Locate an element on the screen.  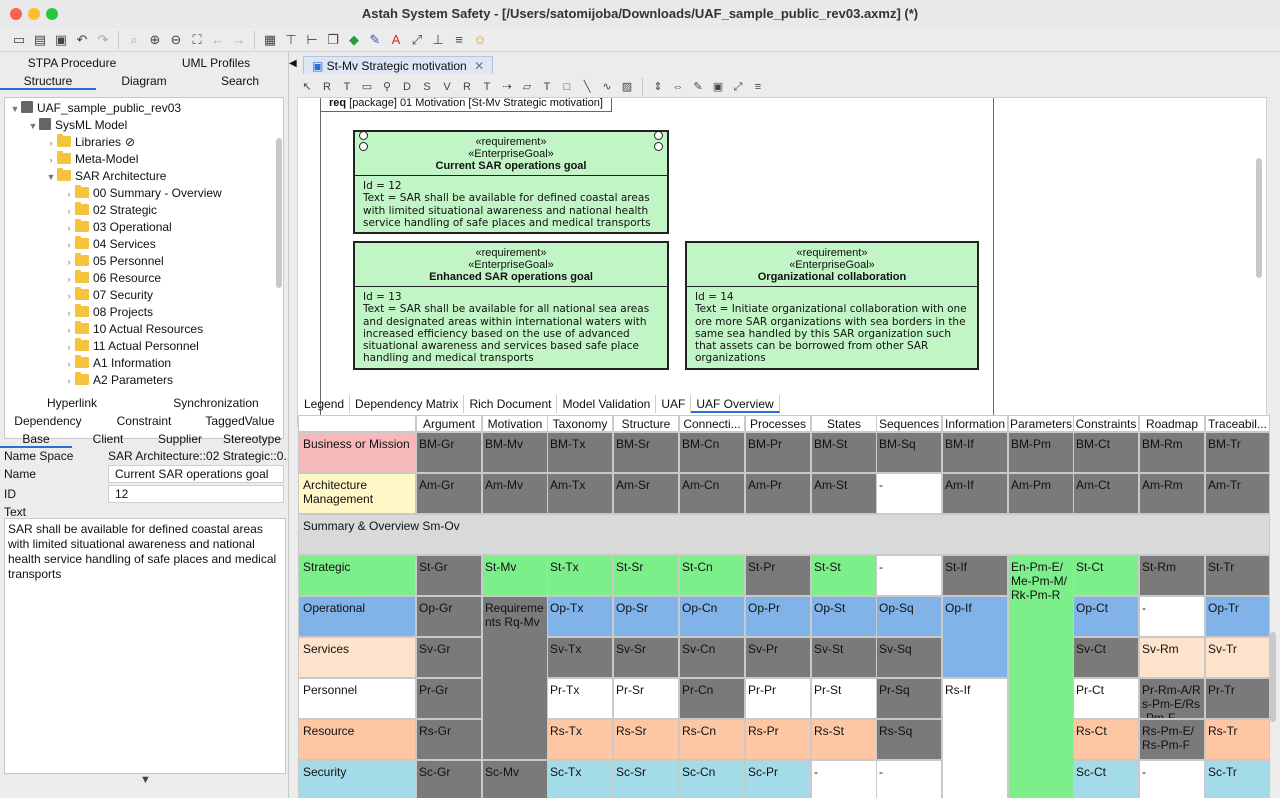
tree-item: ▼ UAF_sample_public_rev03 is located at coordinates (95, 108).